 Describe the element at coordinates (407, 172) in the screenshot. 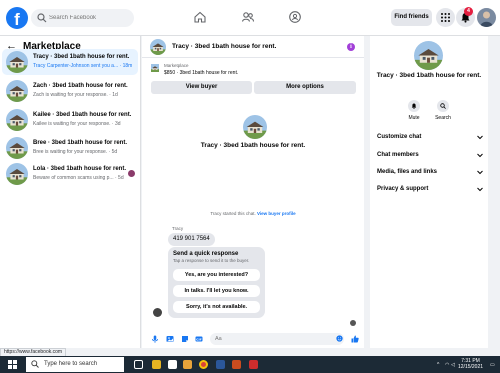

I see `section-label: Media, files and links` at that location.